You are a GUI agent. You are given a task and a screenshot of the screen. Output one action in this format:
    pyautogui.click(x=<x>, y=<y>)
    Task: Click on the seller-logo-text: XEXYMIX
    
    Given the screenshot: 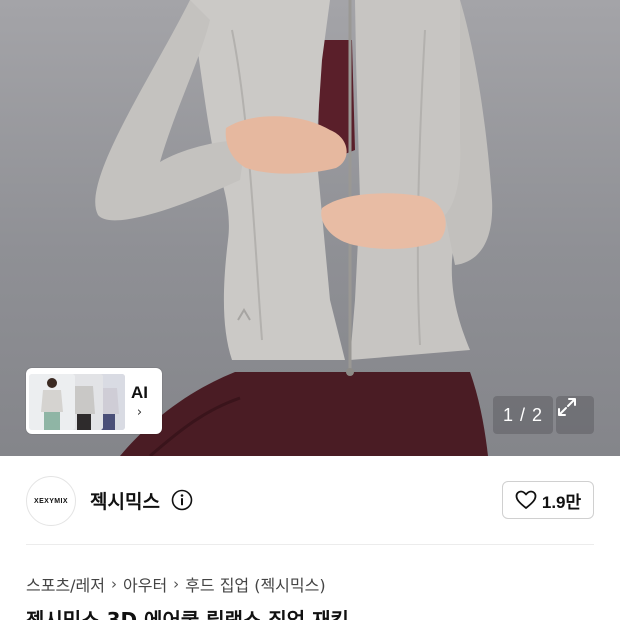 What is the action you would take?
    pyautogui.click(x=51, y=501)
    